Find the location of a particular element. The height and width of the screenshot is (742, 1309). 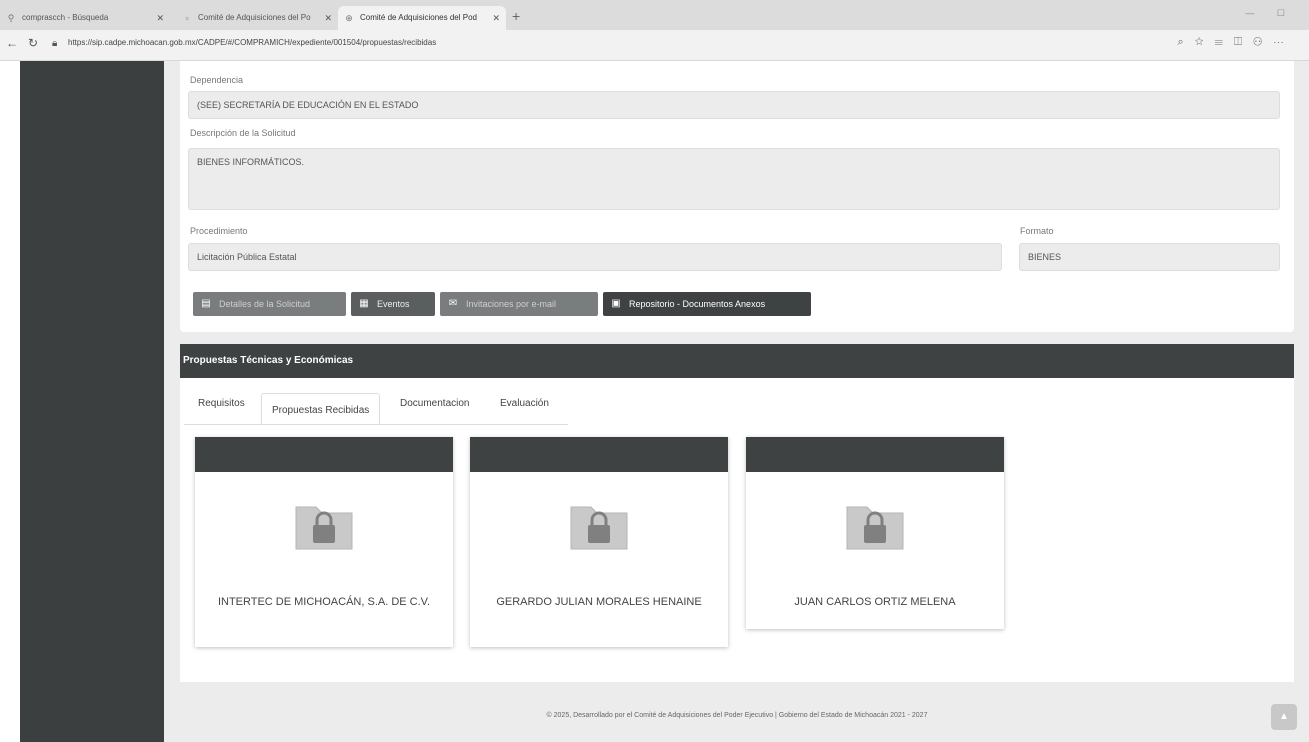

scroll-to-top-button: ▲ is located at coordinates (1284, 717).